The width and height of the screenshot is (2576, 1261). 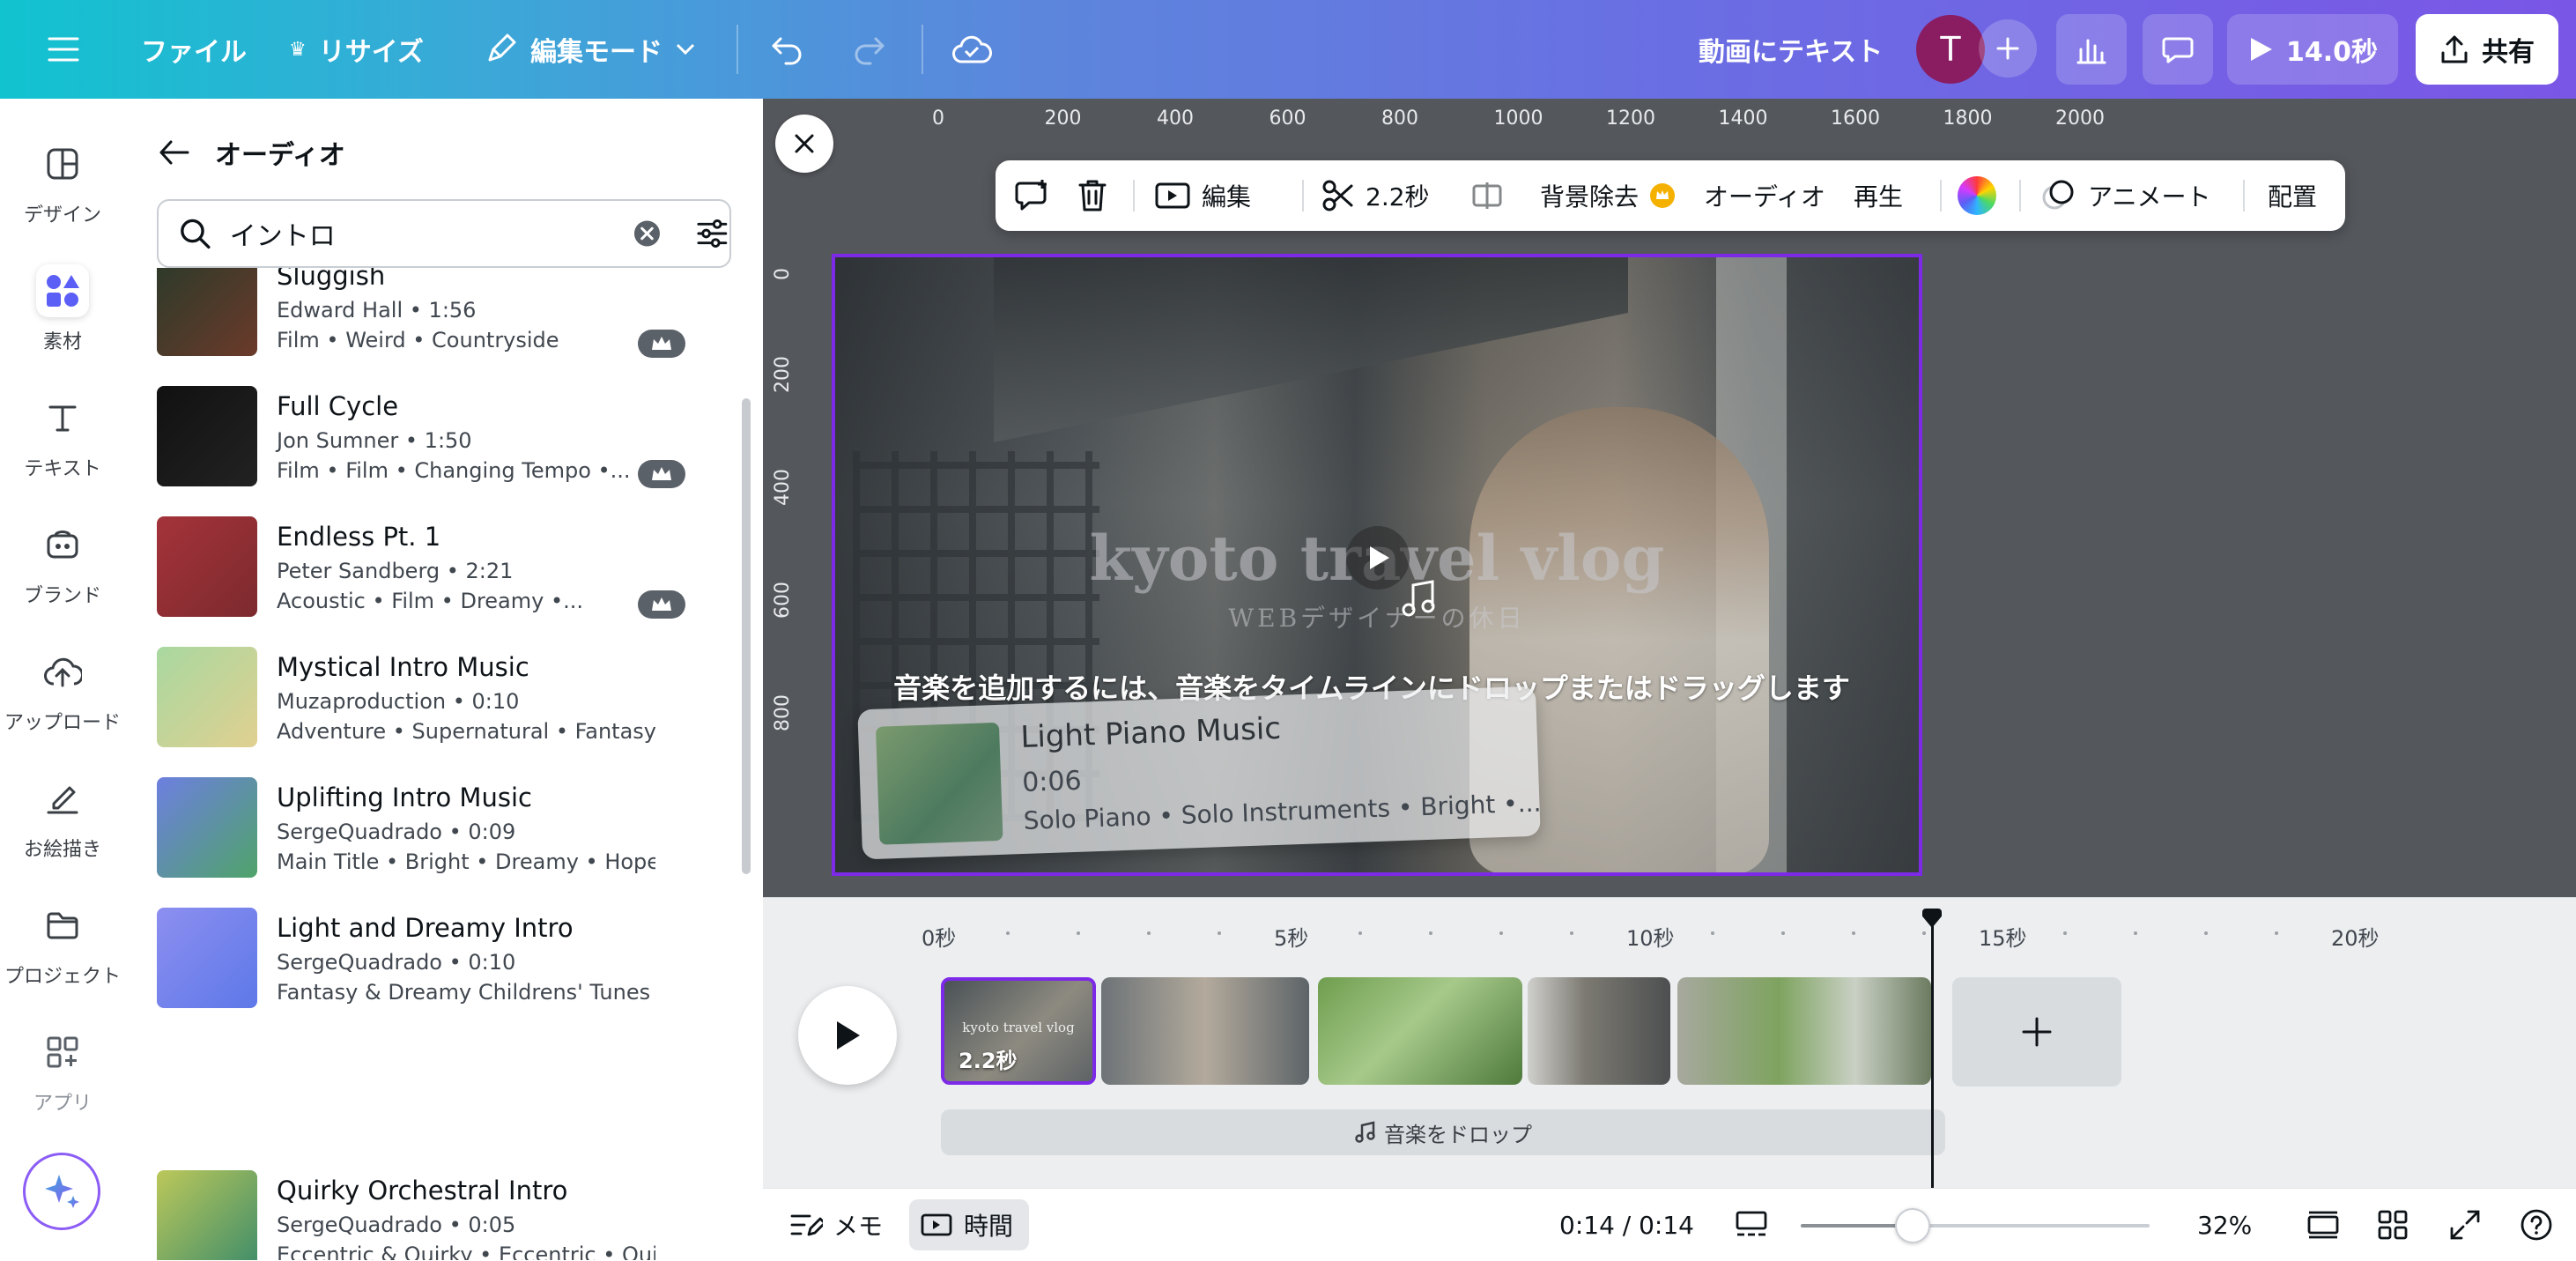 What do you see at coordinates (590, 49) in the screenshot?
I see `edit-mode-dropdown: 編集モード` at bounding box center [590, 49].